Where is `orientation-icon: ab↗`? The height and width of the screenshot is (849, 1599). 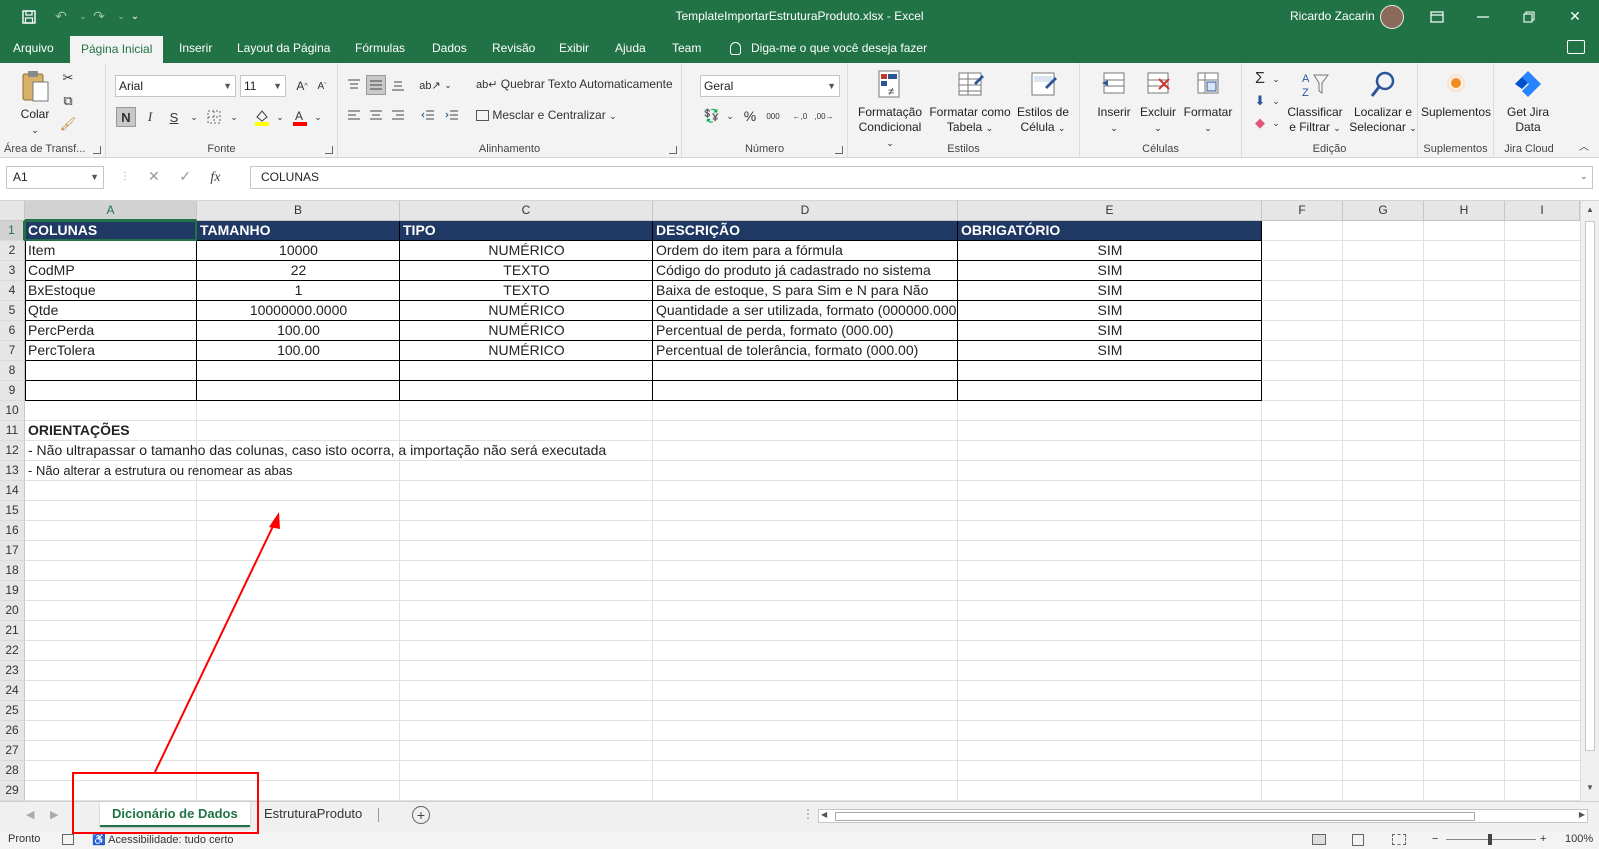
orientation-icon: ab↗ is located at coordinates (429, 85).